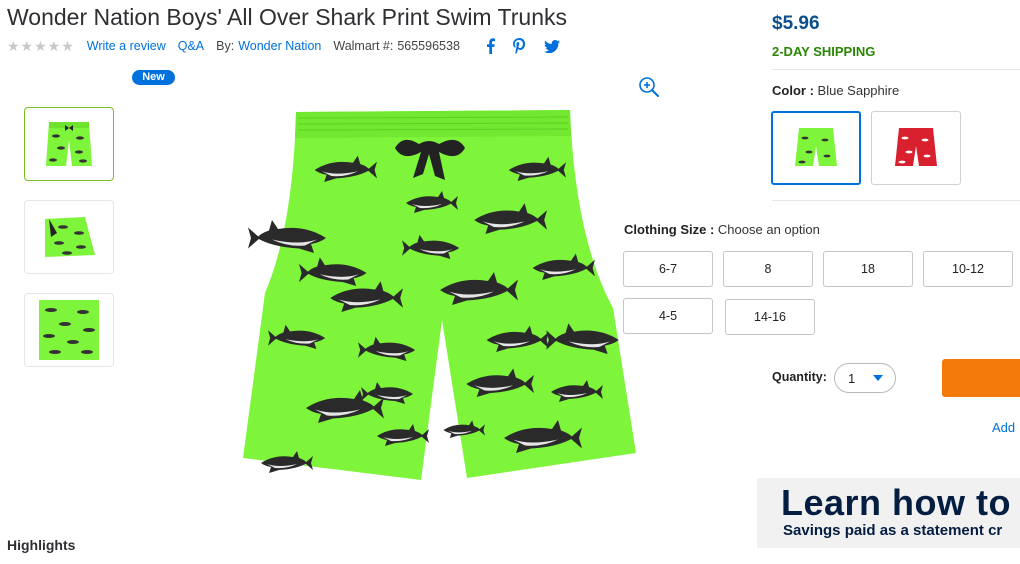 The image size is (1020, 564). Describe the element at coordinates (824, 51) in the screenshot. I see `shipping-label: 2-DAY SHIPPING` at that location.